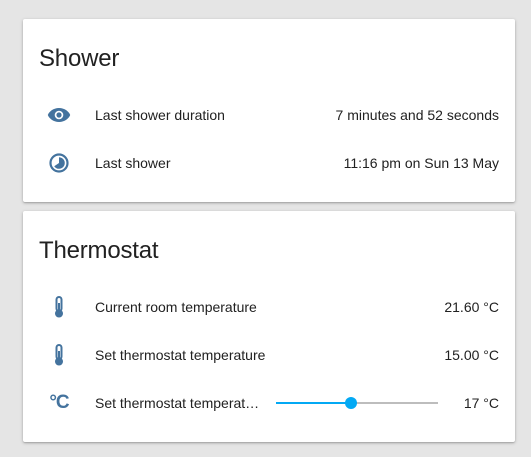  What do you see at coordinates (180, 355) in the screenshot?
I see `row-label: Set thermostat temperature` at bounding box center [180, 355].